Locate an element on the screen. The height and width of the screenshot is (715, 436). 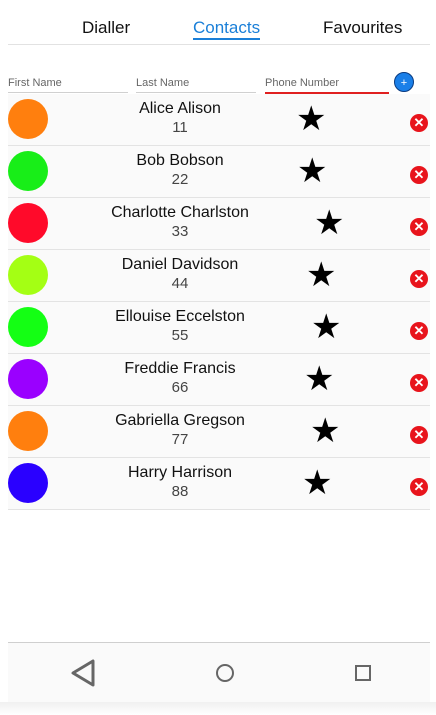
contact-phone: 66 is located at coordinates (180, 387).